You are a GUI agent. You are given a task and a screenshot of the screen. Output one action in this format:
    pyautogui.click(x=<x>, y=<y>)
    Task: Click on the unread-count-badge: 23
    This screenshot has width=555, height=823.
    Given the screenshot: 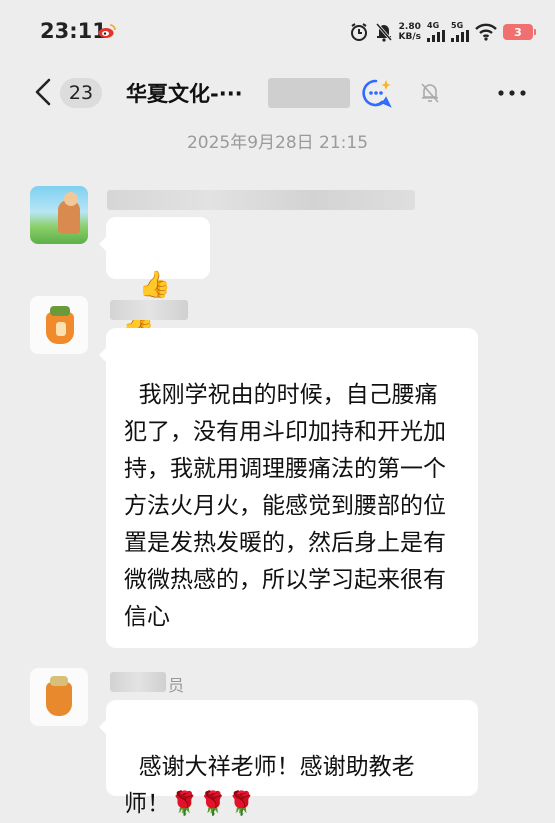 What is the action you would take?
    pyautogui.click(x=81, y=93)
    